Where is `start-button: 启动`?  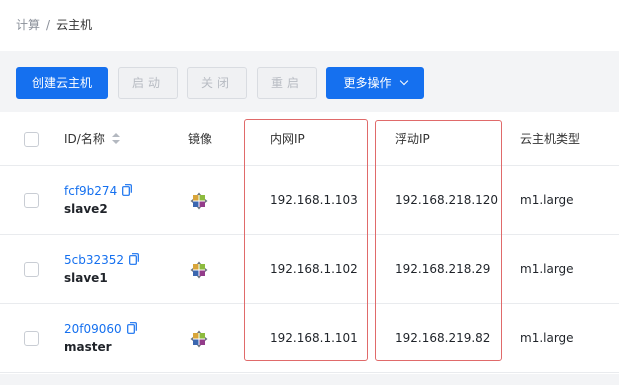
start-button: 启动 is located at coordinates (148, 83).